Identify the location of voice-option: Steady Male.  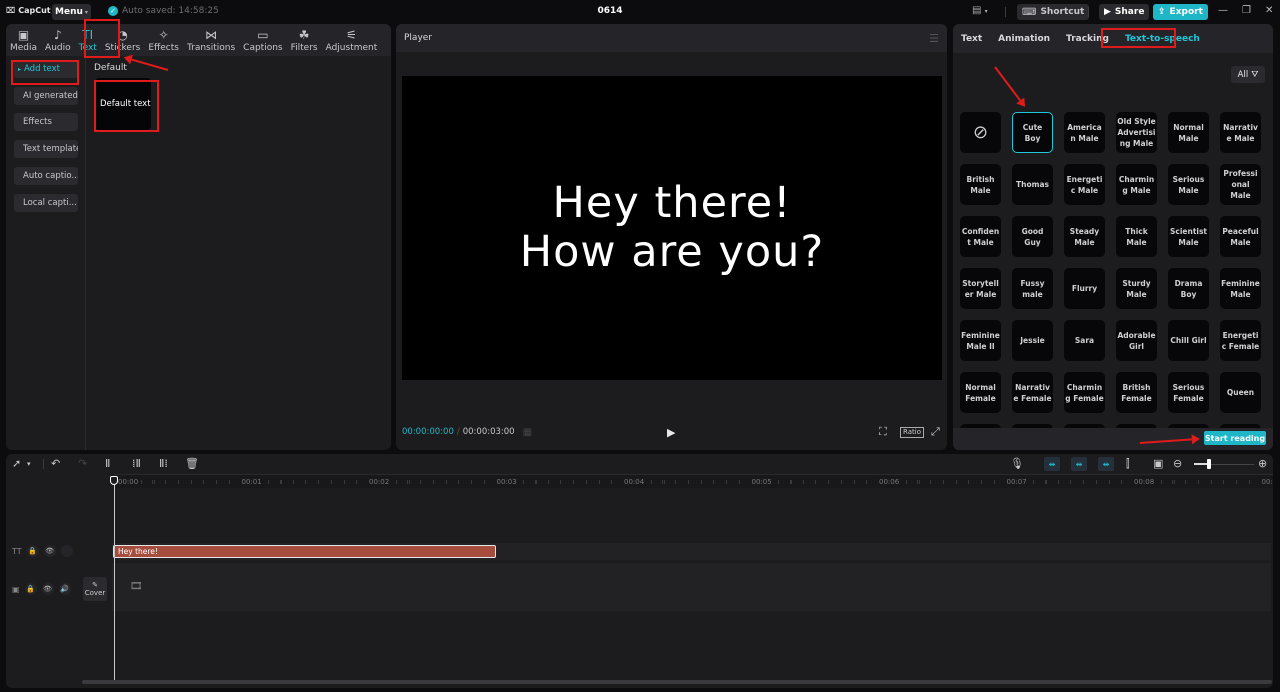
(1084, 236).